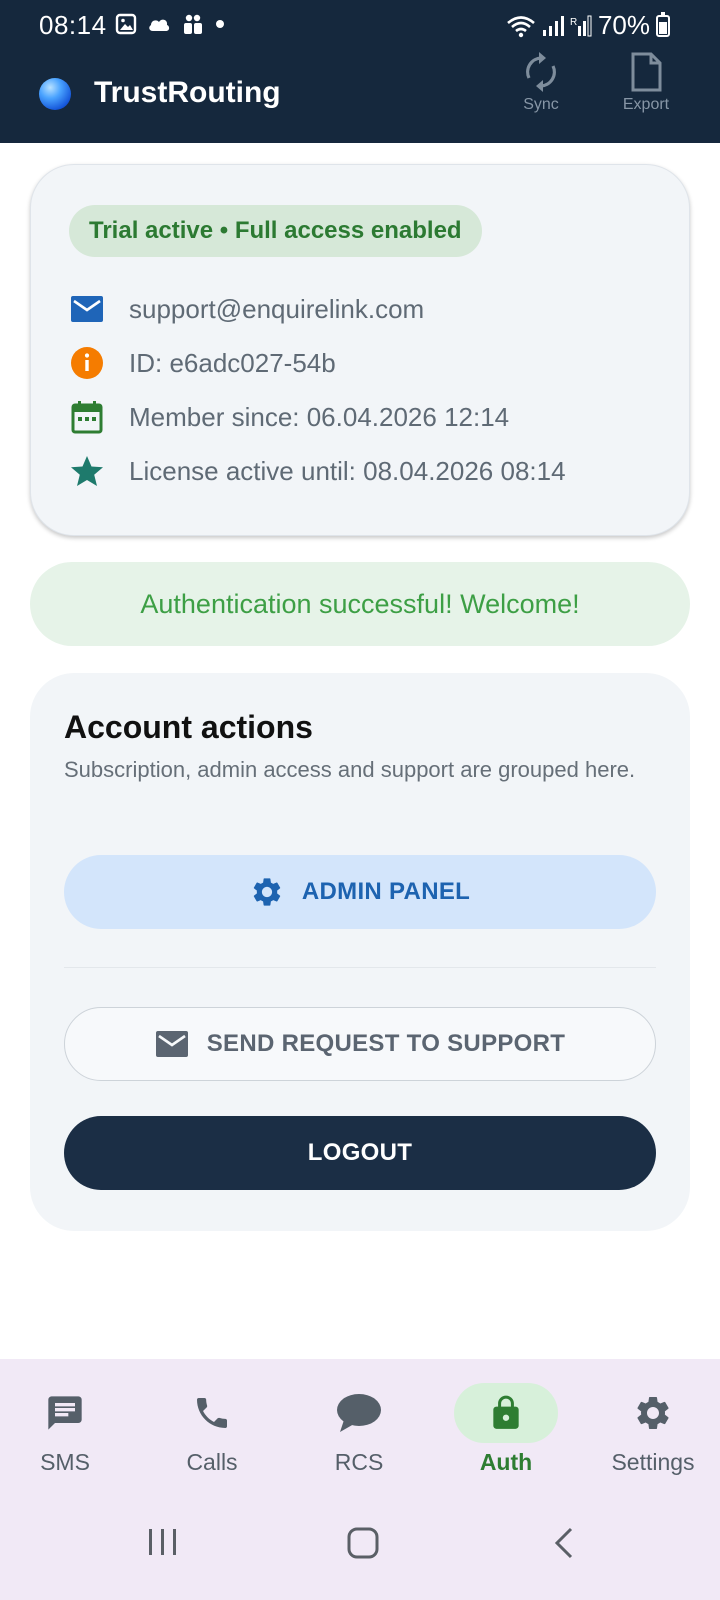 The height and width of the screenshot is (1600, 720). Describe the element at coordinates (73, 25) in the screenshot. I see `status-time: 08:14` at that location.